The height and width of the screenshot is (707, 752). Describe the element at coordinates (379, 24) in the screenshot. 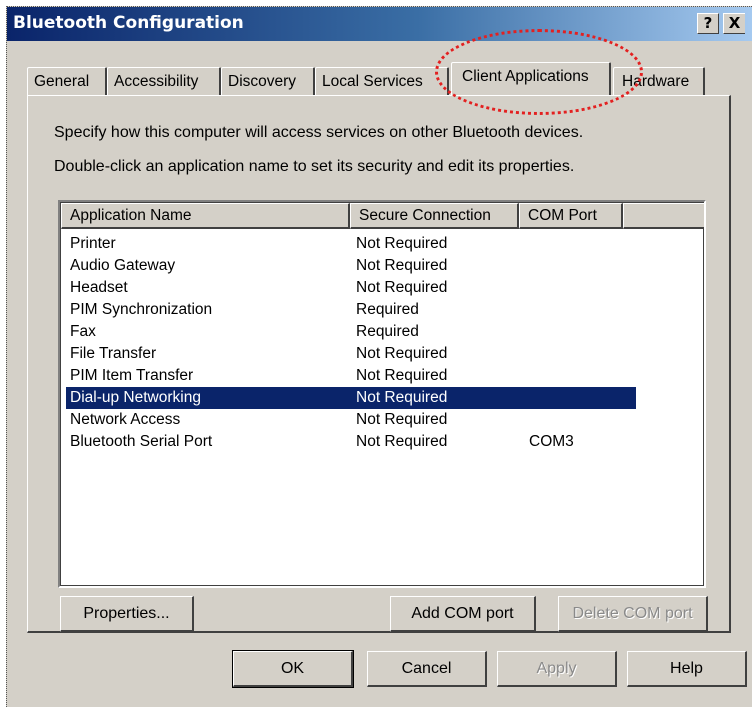

I see `title-bar: Bluetooth Configuration ? X` at that location.